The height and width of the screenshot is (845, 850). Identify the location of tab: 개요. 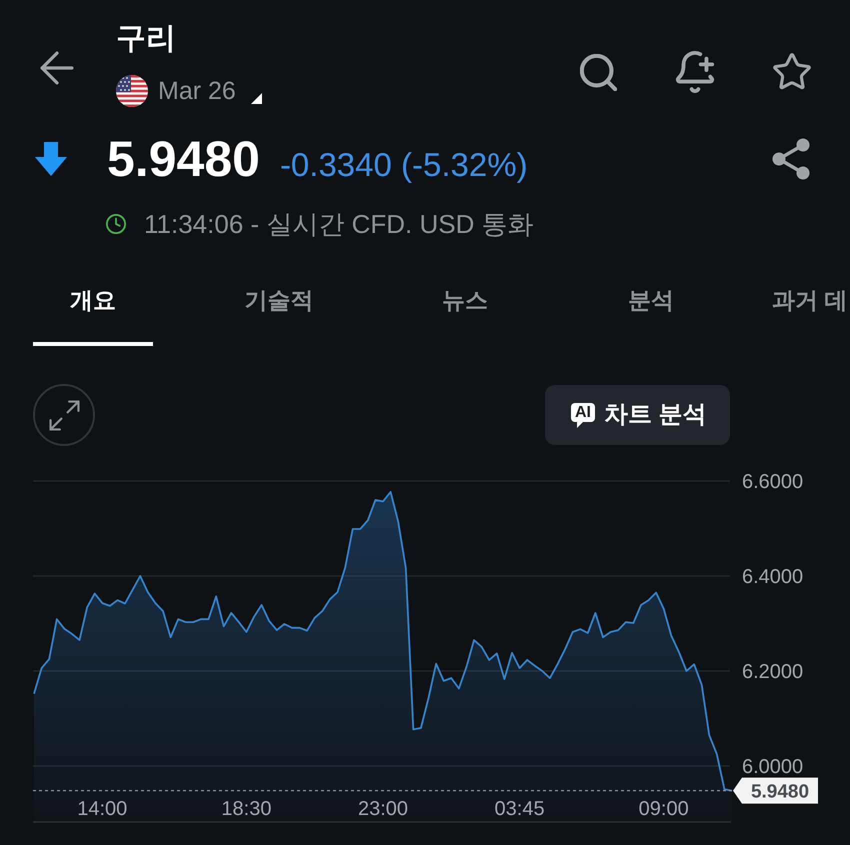
(93, 302).